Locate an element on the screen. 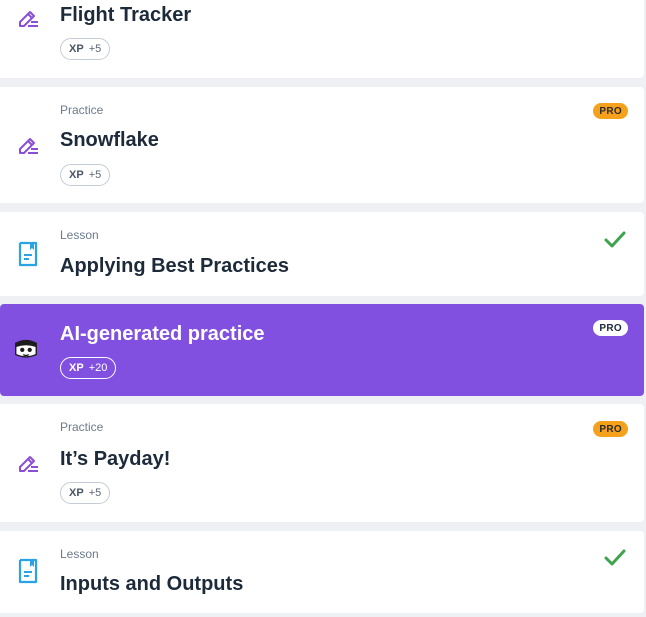  xp-badge: XP +20 is located at coordinates (88, 368).